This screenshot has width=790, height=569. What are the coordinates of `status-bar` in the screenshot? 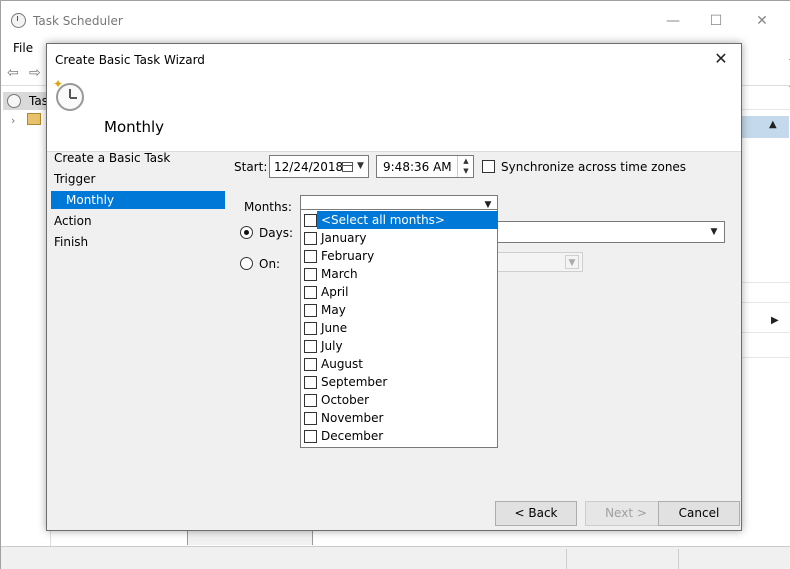 It's located at (395, 557).